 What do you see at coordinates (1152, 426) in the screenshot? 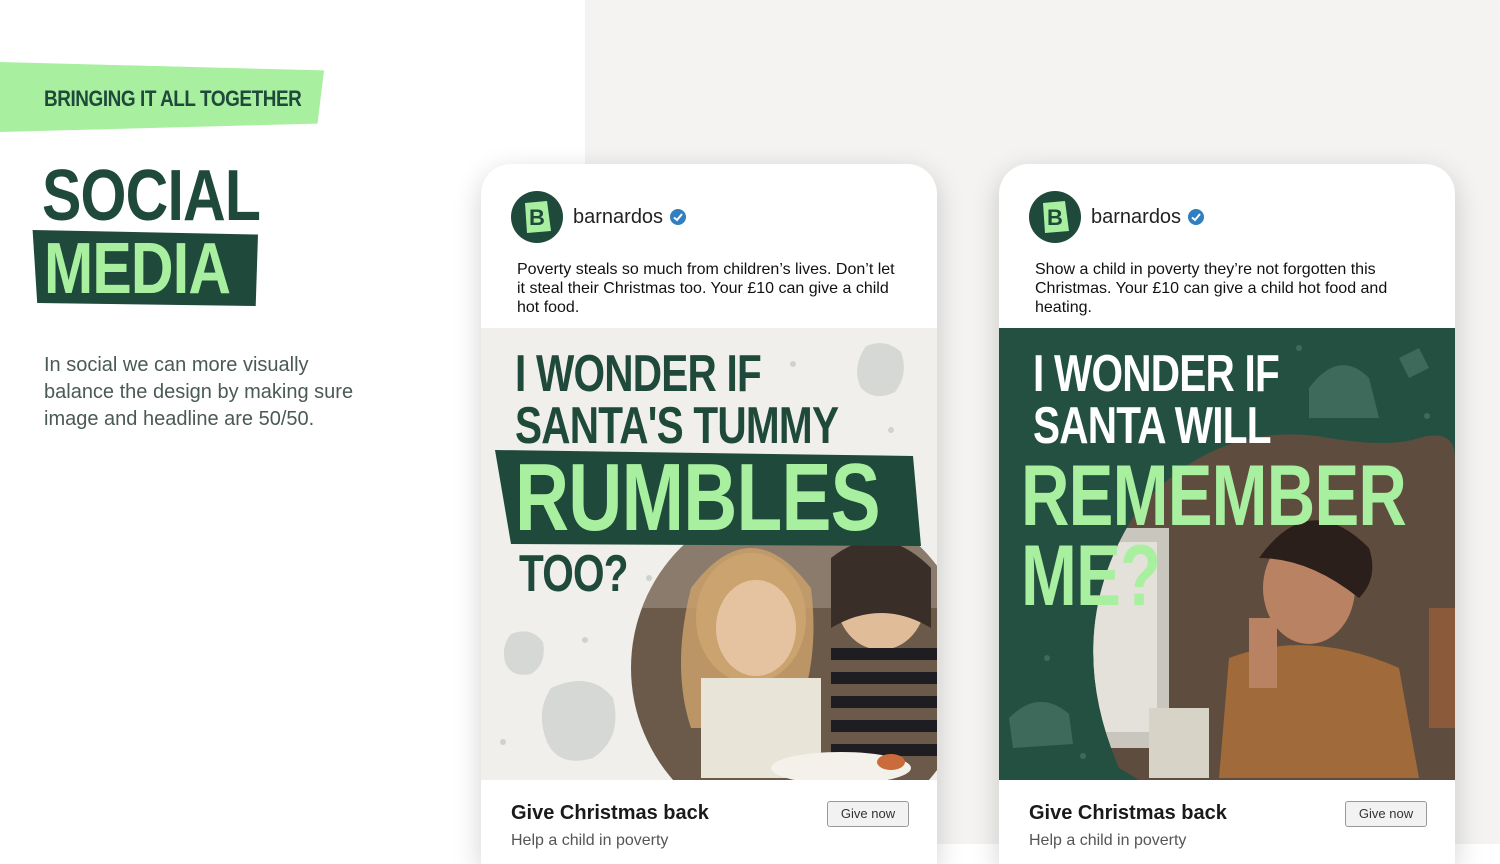
I see `headline-line-2: SANTA WILL` at bounding box center [1152, 426].